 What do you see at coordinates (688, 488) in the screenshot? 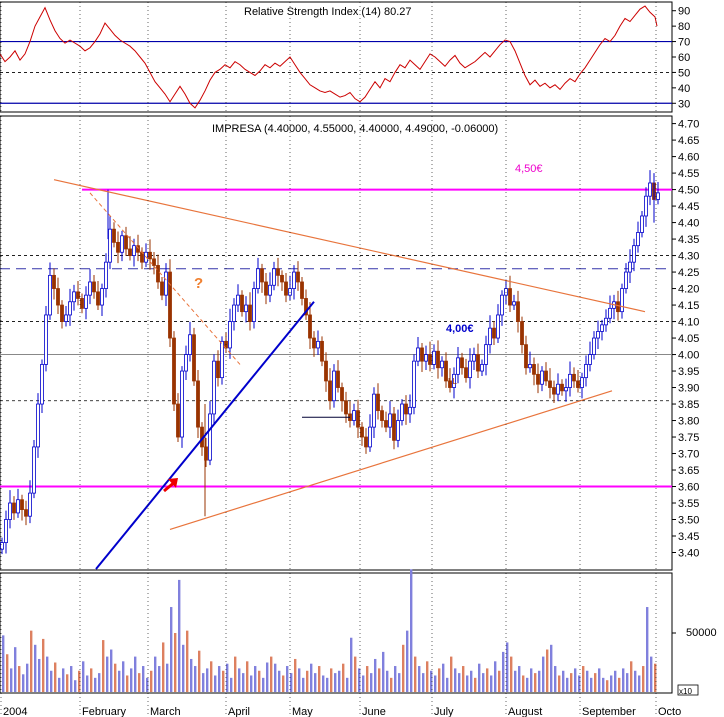
I see `price-y-tick: 3.60` at bounding box center [688, 488].